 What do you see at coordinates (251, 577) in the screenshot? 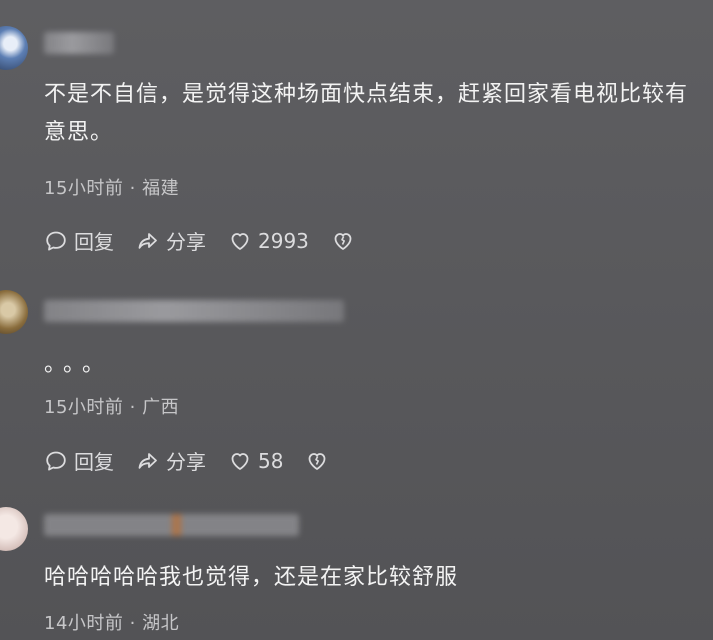
I see `comment-text: 哈哈哈哈哈我也觉得，还是在家比较舒服` at bounding box center [251, 577].